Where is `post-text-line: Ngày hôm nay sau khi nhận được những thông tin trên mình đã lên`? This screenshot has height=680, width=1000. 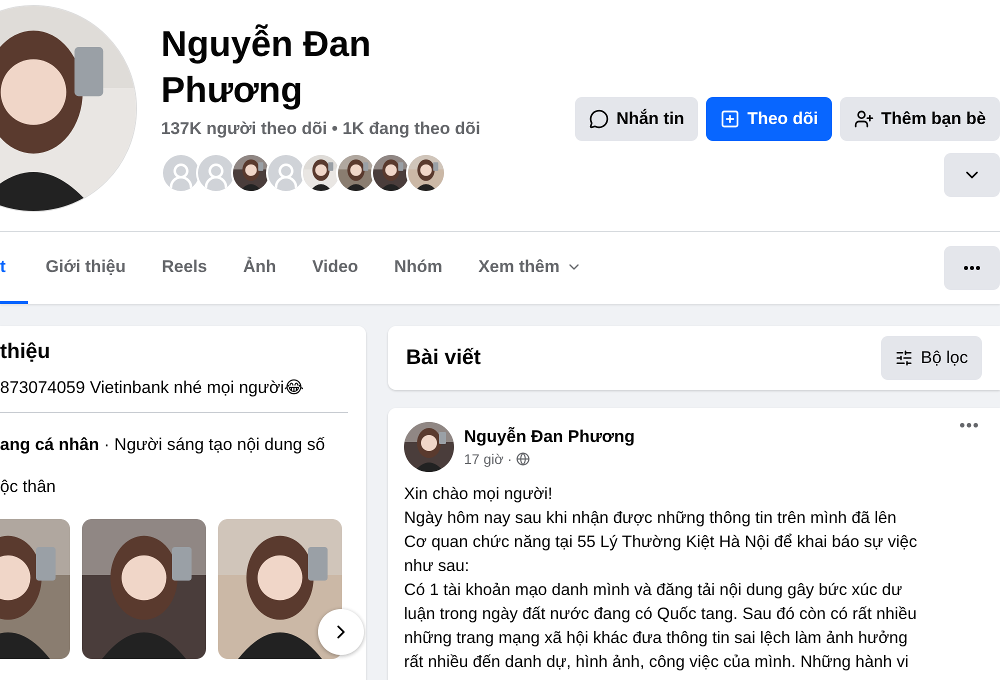 post-text-line: Ngày hôm nay sau khi nhận được những thông tin trên mình đã lên is located at coordinates (651, 518).